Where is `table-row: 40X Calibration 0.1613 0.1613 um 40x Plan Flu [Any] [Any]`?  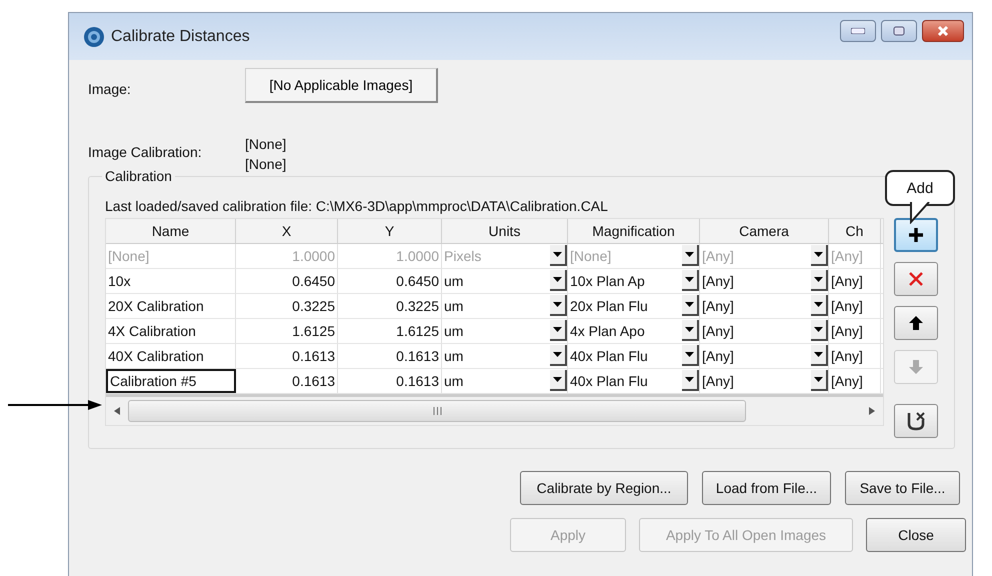 table-row: 40X Calibration 0.1613 0.1613 um 40x Plan Flu [Any] [Any] is located at coordinates (494, 356).